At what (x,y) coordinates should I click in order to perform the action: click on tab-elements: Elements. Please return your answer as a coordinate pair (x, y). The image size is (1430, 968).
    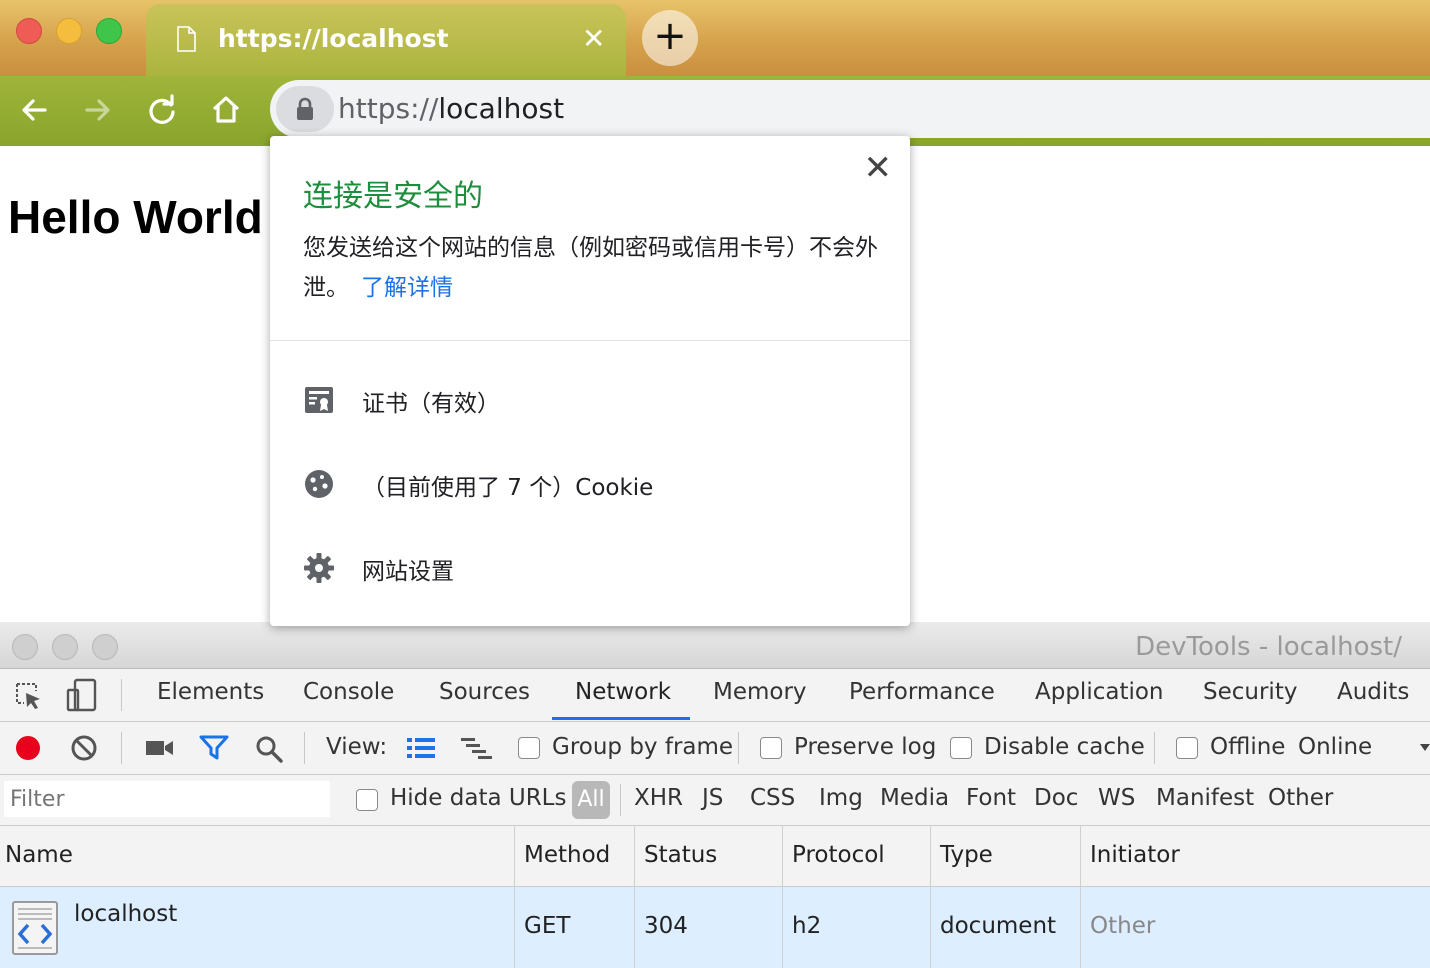
    Looking at the image, I should click on (210, 692).